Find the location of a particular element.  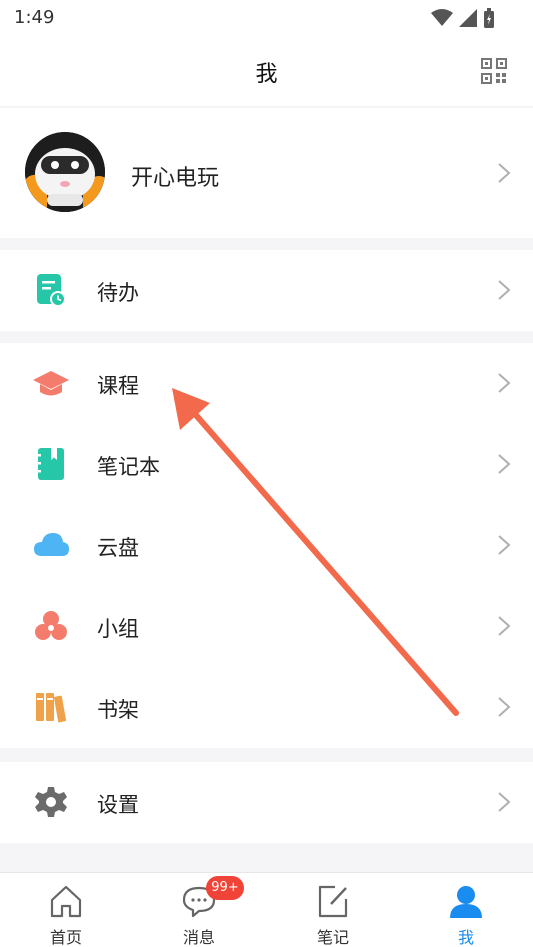

battery-icon is located at coordinates (489, 18).